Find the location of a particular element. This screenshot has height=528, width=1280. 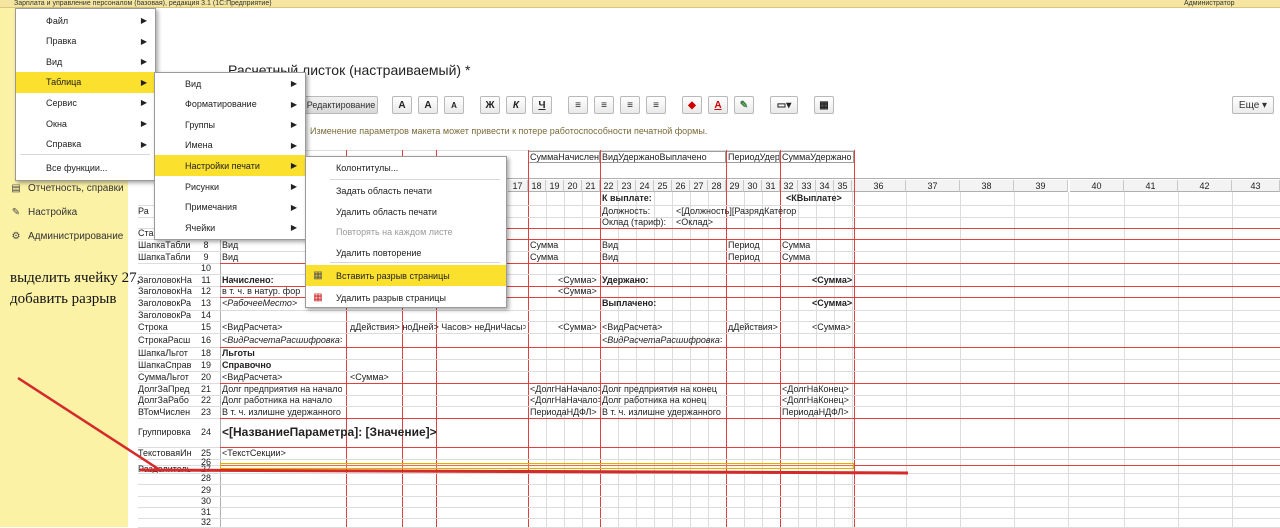

row-number: 21 is located at coordinates (206, 389).